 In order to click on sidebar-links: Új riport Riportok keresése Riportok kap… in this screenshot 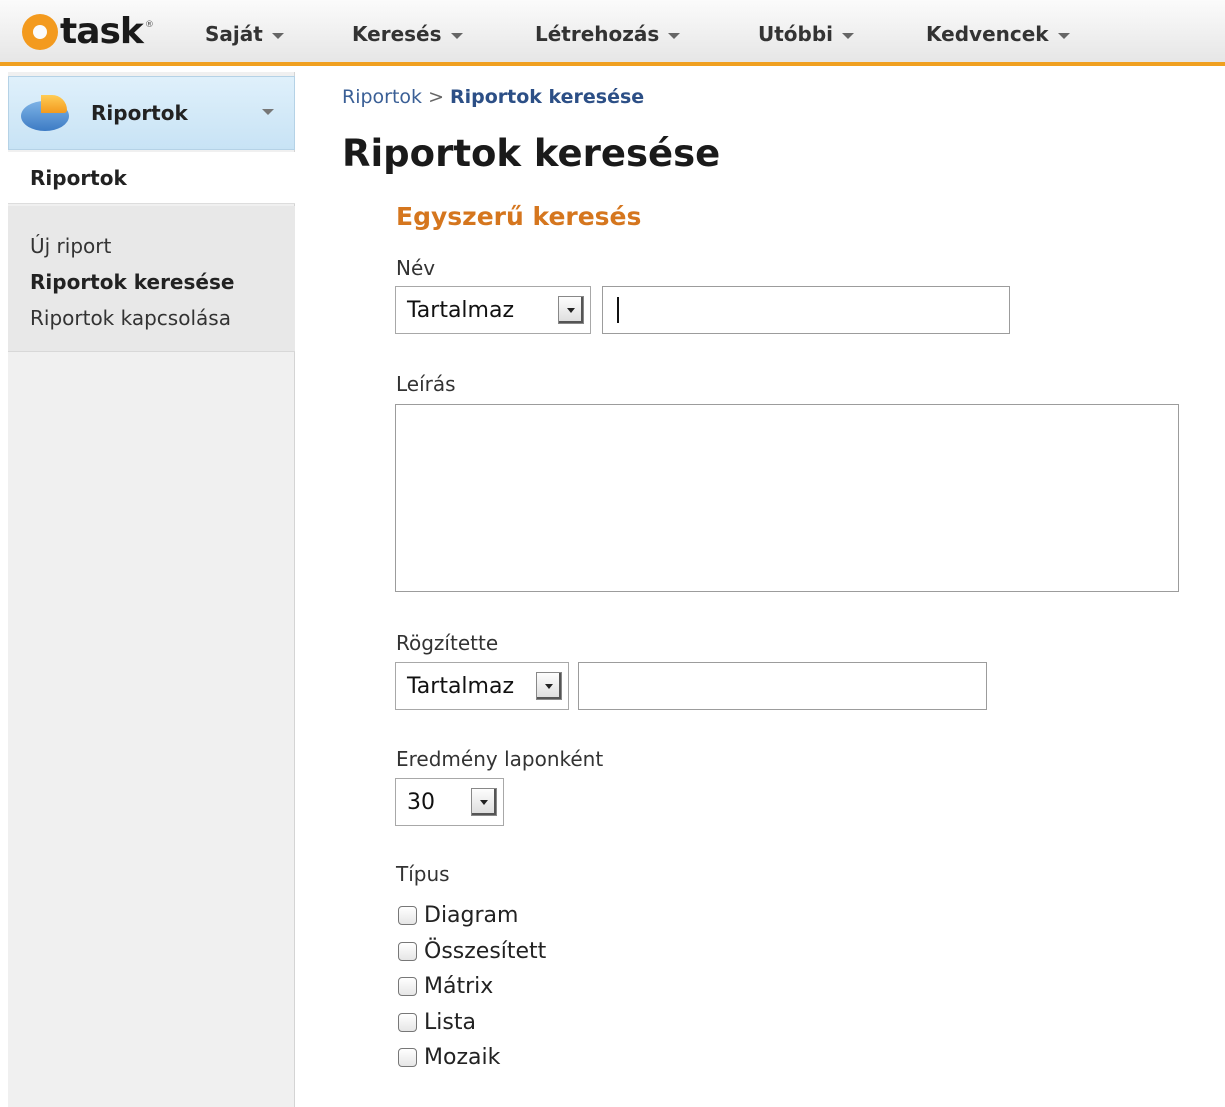, I will do `click(151, 279)`.